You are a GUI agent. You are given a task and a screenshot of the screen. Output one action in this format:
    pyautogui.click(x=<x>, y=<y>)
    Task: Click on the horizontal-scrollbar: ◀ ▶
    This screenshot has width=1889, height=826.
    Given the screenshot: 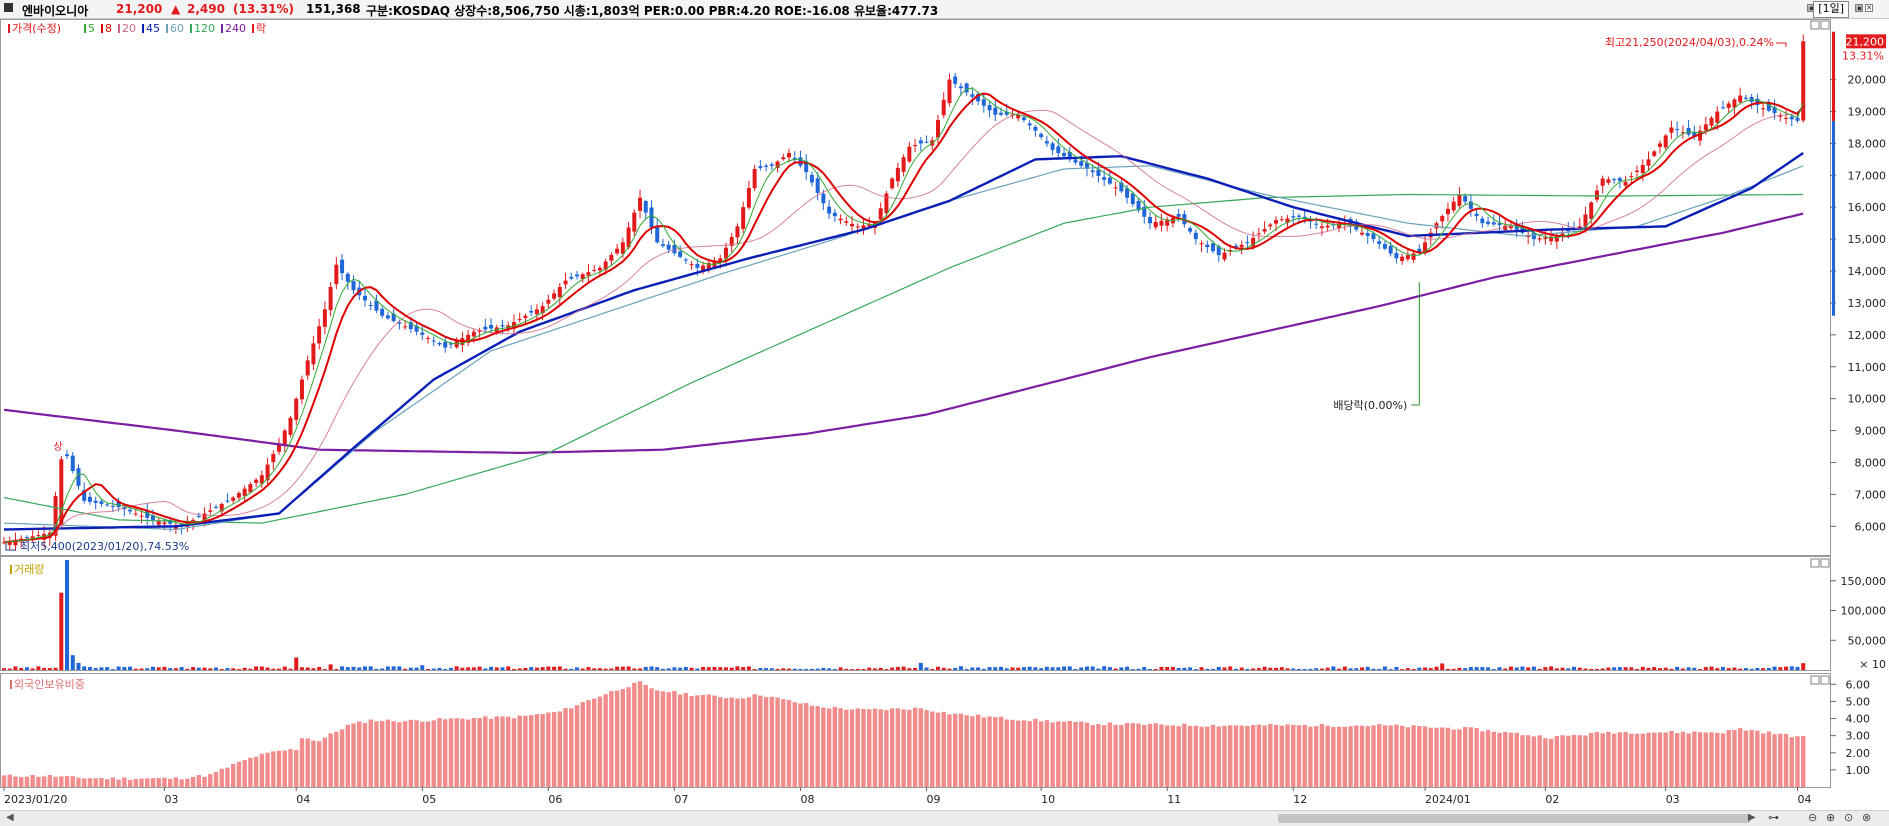 What is the action you would take?
    pyautogui.click(x=880, y=818)
    